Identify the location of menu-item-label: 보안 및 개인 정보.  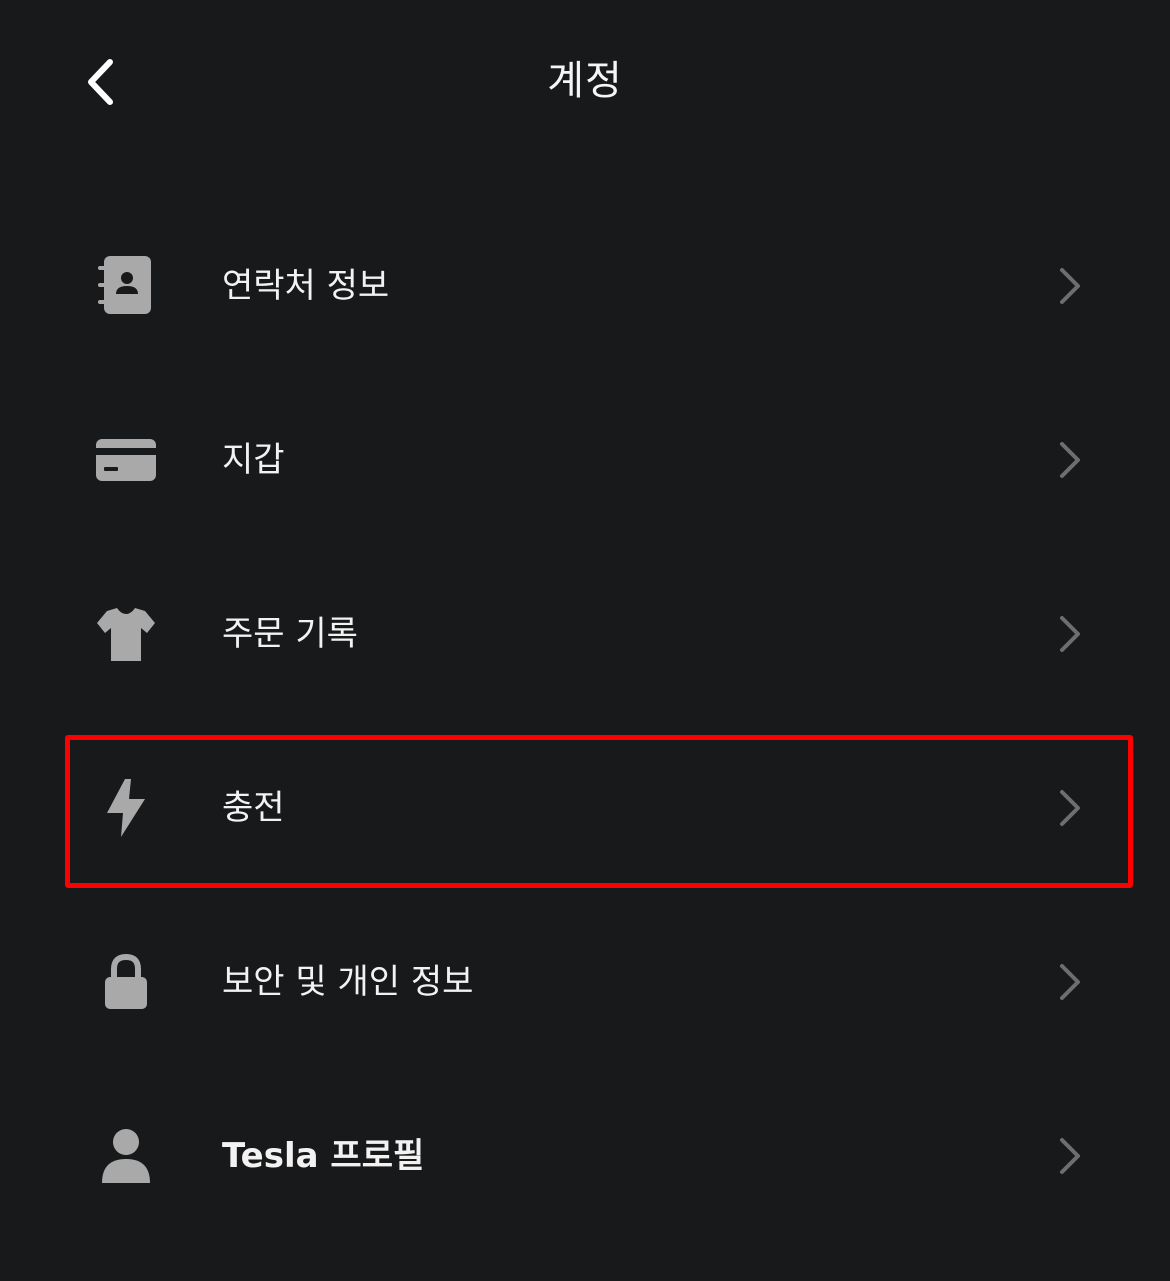
(348, 982).